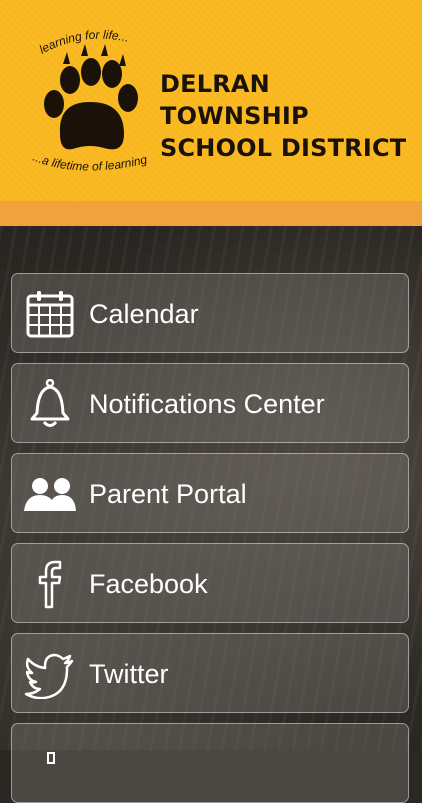 The image size is (422, 803). What do you see at coordinates (50, 314) in the screenshot?
I see `calendar-icon` at bounding box center [50, 314].